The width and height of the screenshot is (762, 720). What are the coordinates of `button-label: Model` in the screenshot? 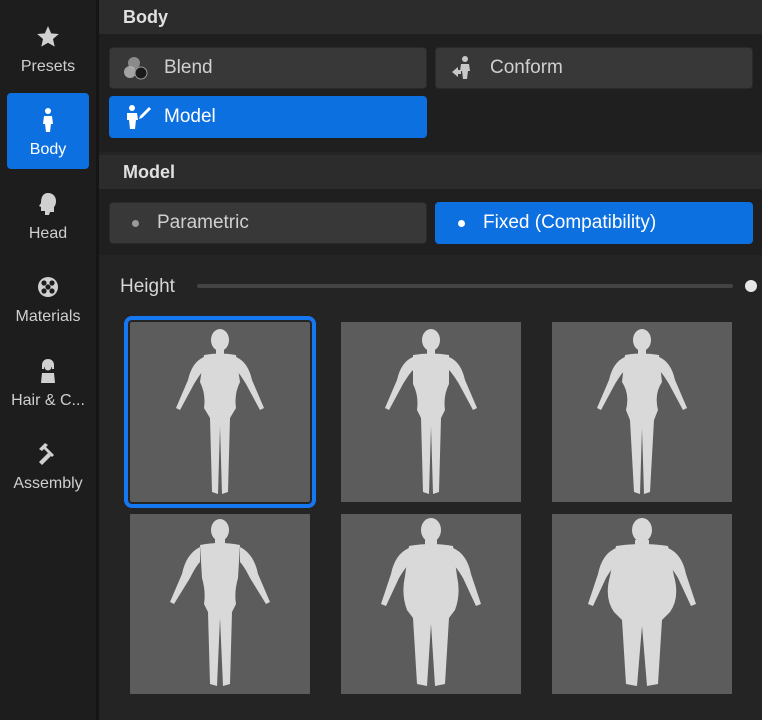 It's located at (190, 116).